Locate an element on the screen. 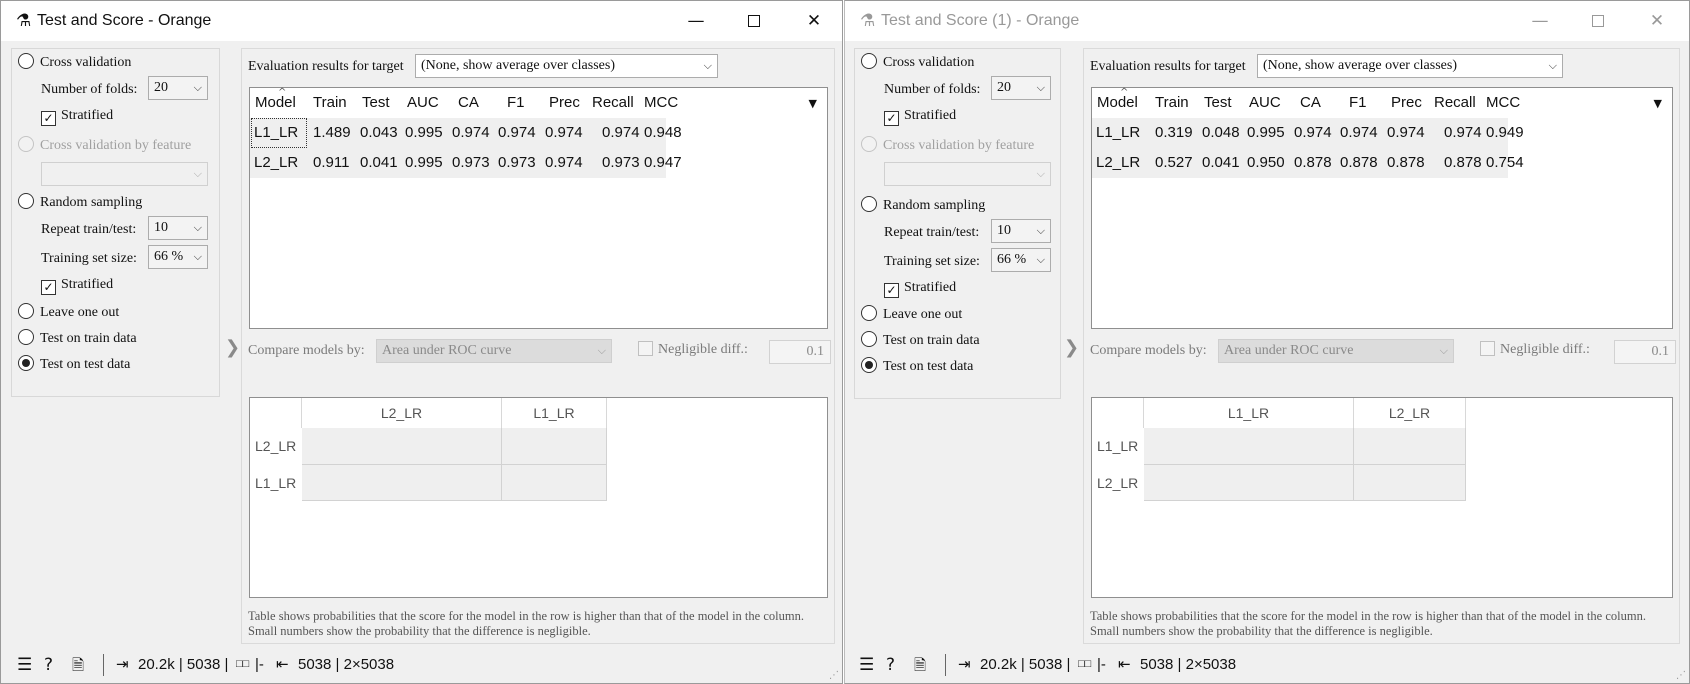 This screenshot has height=684, width=1690. model-comparison-table: L2_LR L1_LR L2_LR L1_LR is located at coordinates (538, 497).